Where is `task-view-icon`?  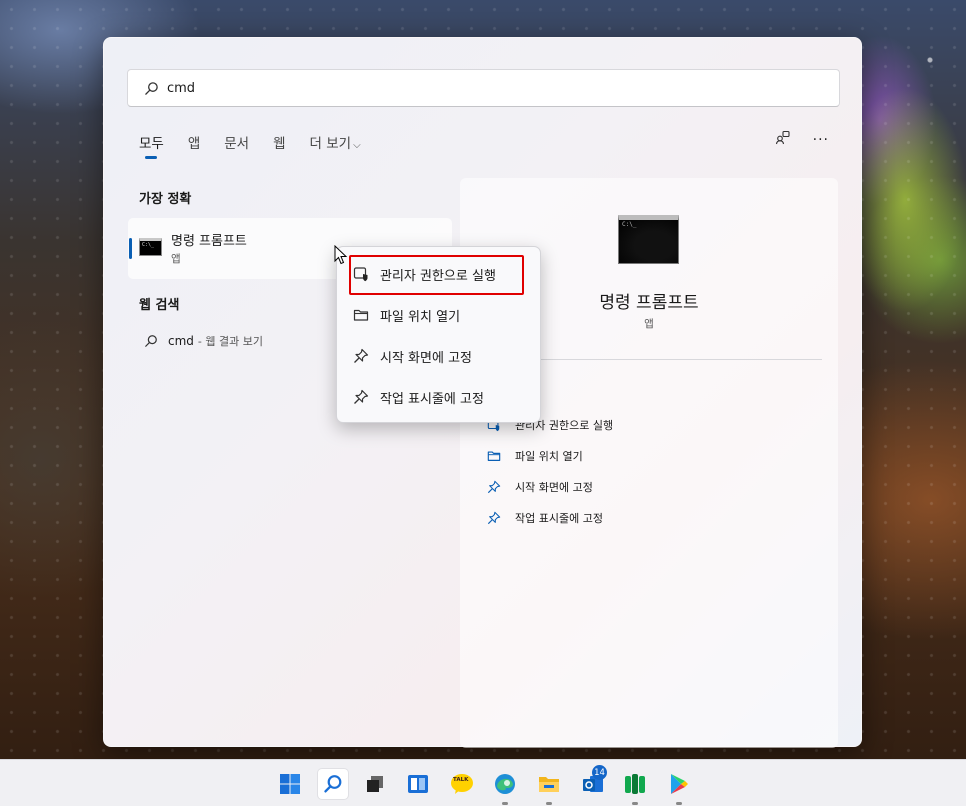 task-view-icon is located at coordinates (375, 784).